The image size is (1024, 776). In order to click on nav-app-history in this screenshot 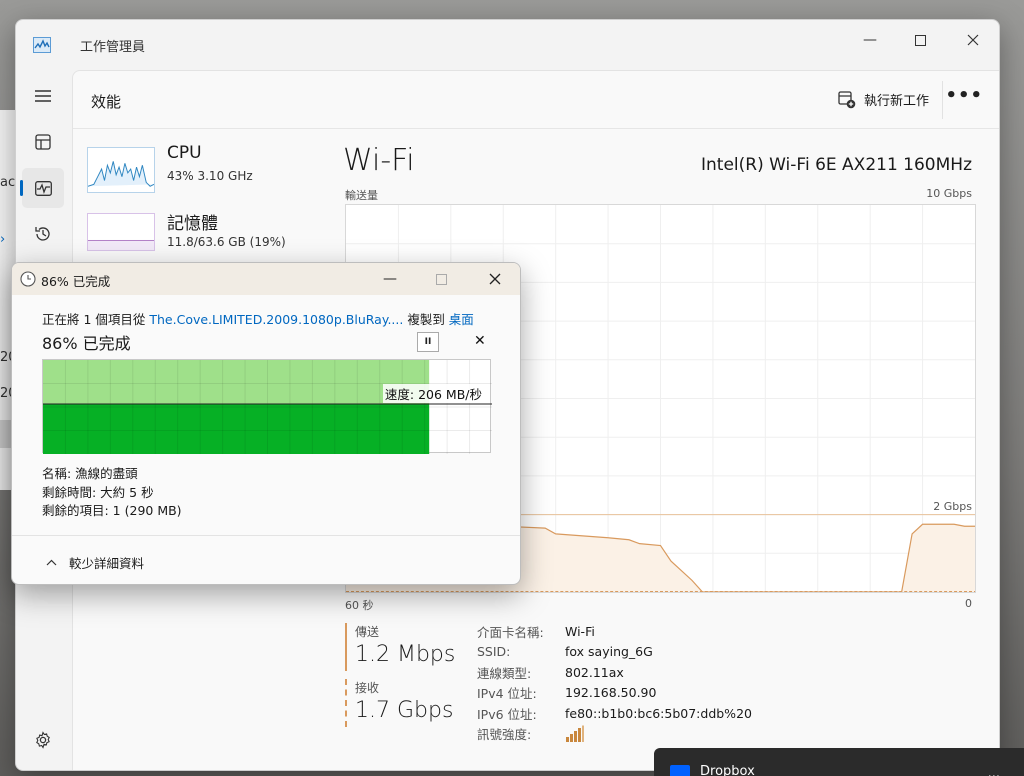, I will do `click(43, 234)`.